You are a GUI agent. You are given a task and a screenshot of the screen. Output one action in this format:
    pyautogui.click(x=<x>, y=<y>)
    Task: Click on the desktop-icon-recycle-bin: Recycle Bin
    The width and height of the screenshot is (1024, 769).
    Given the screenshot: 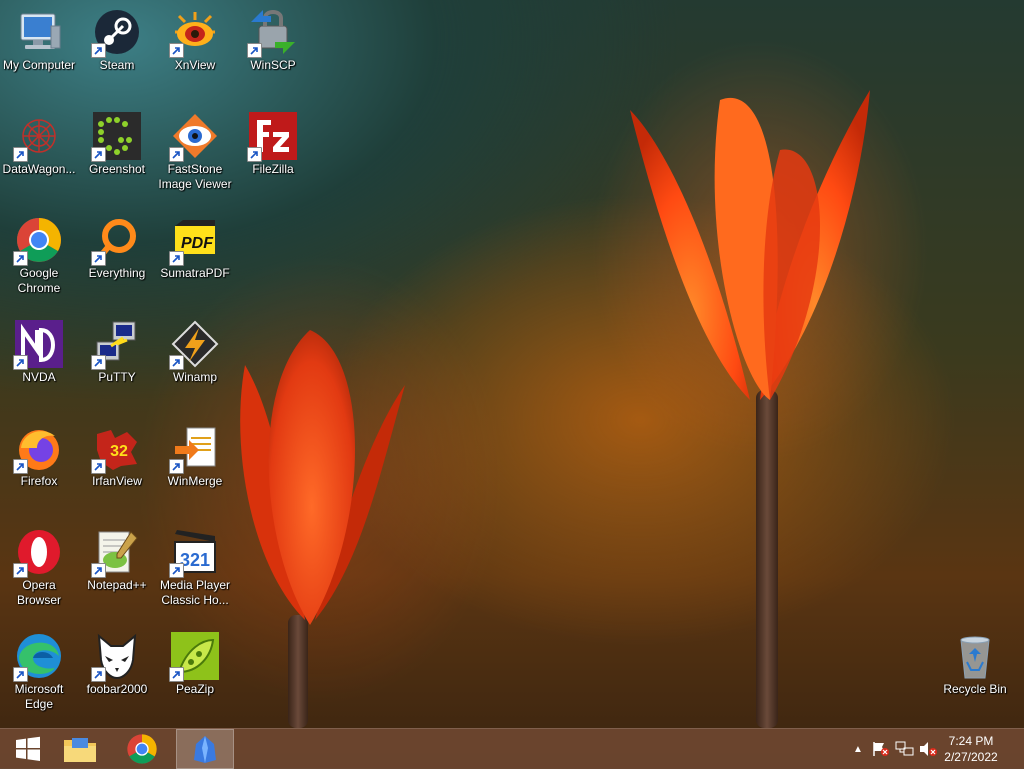 What is the action you would take?
    pyautogui.click(x=975, y=672)
    